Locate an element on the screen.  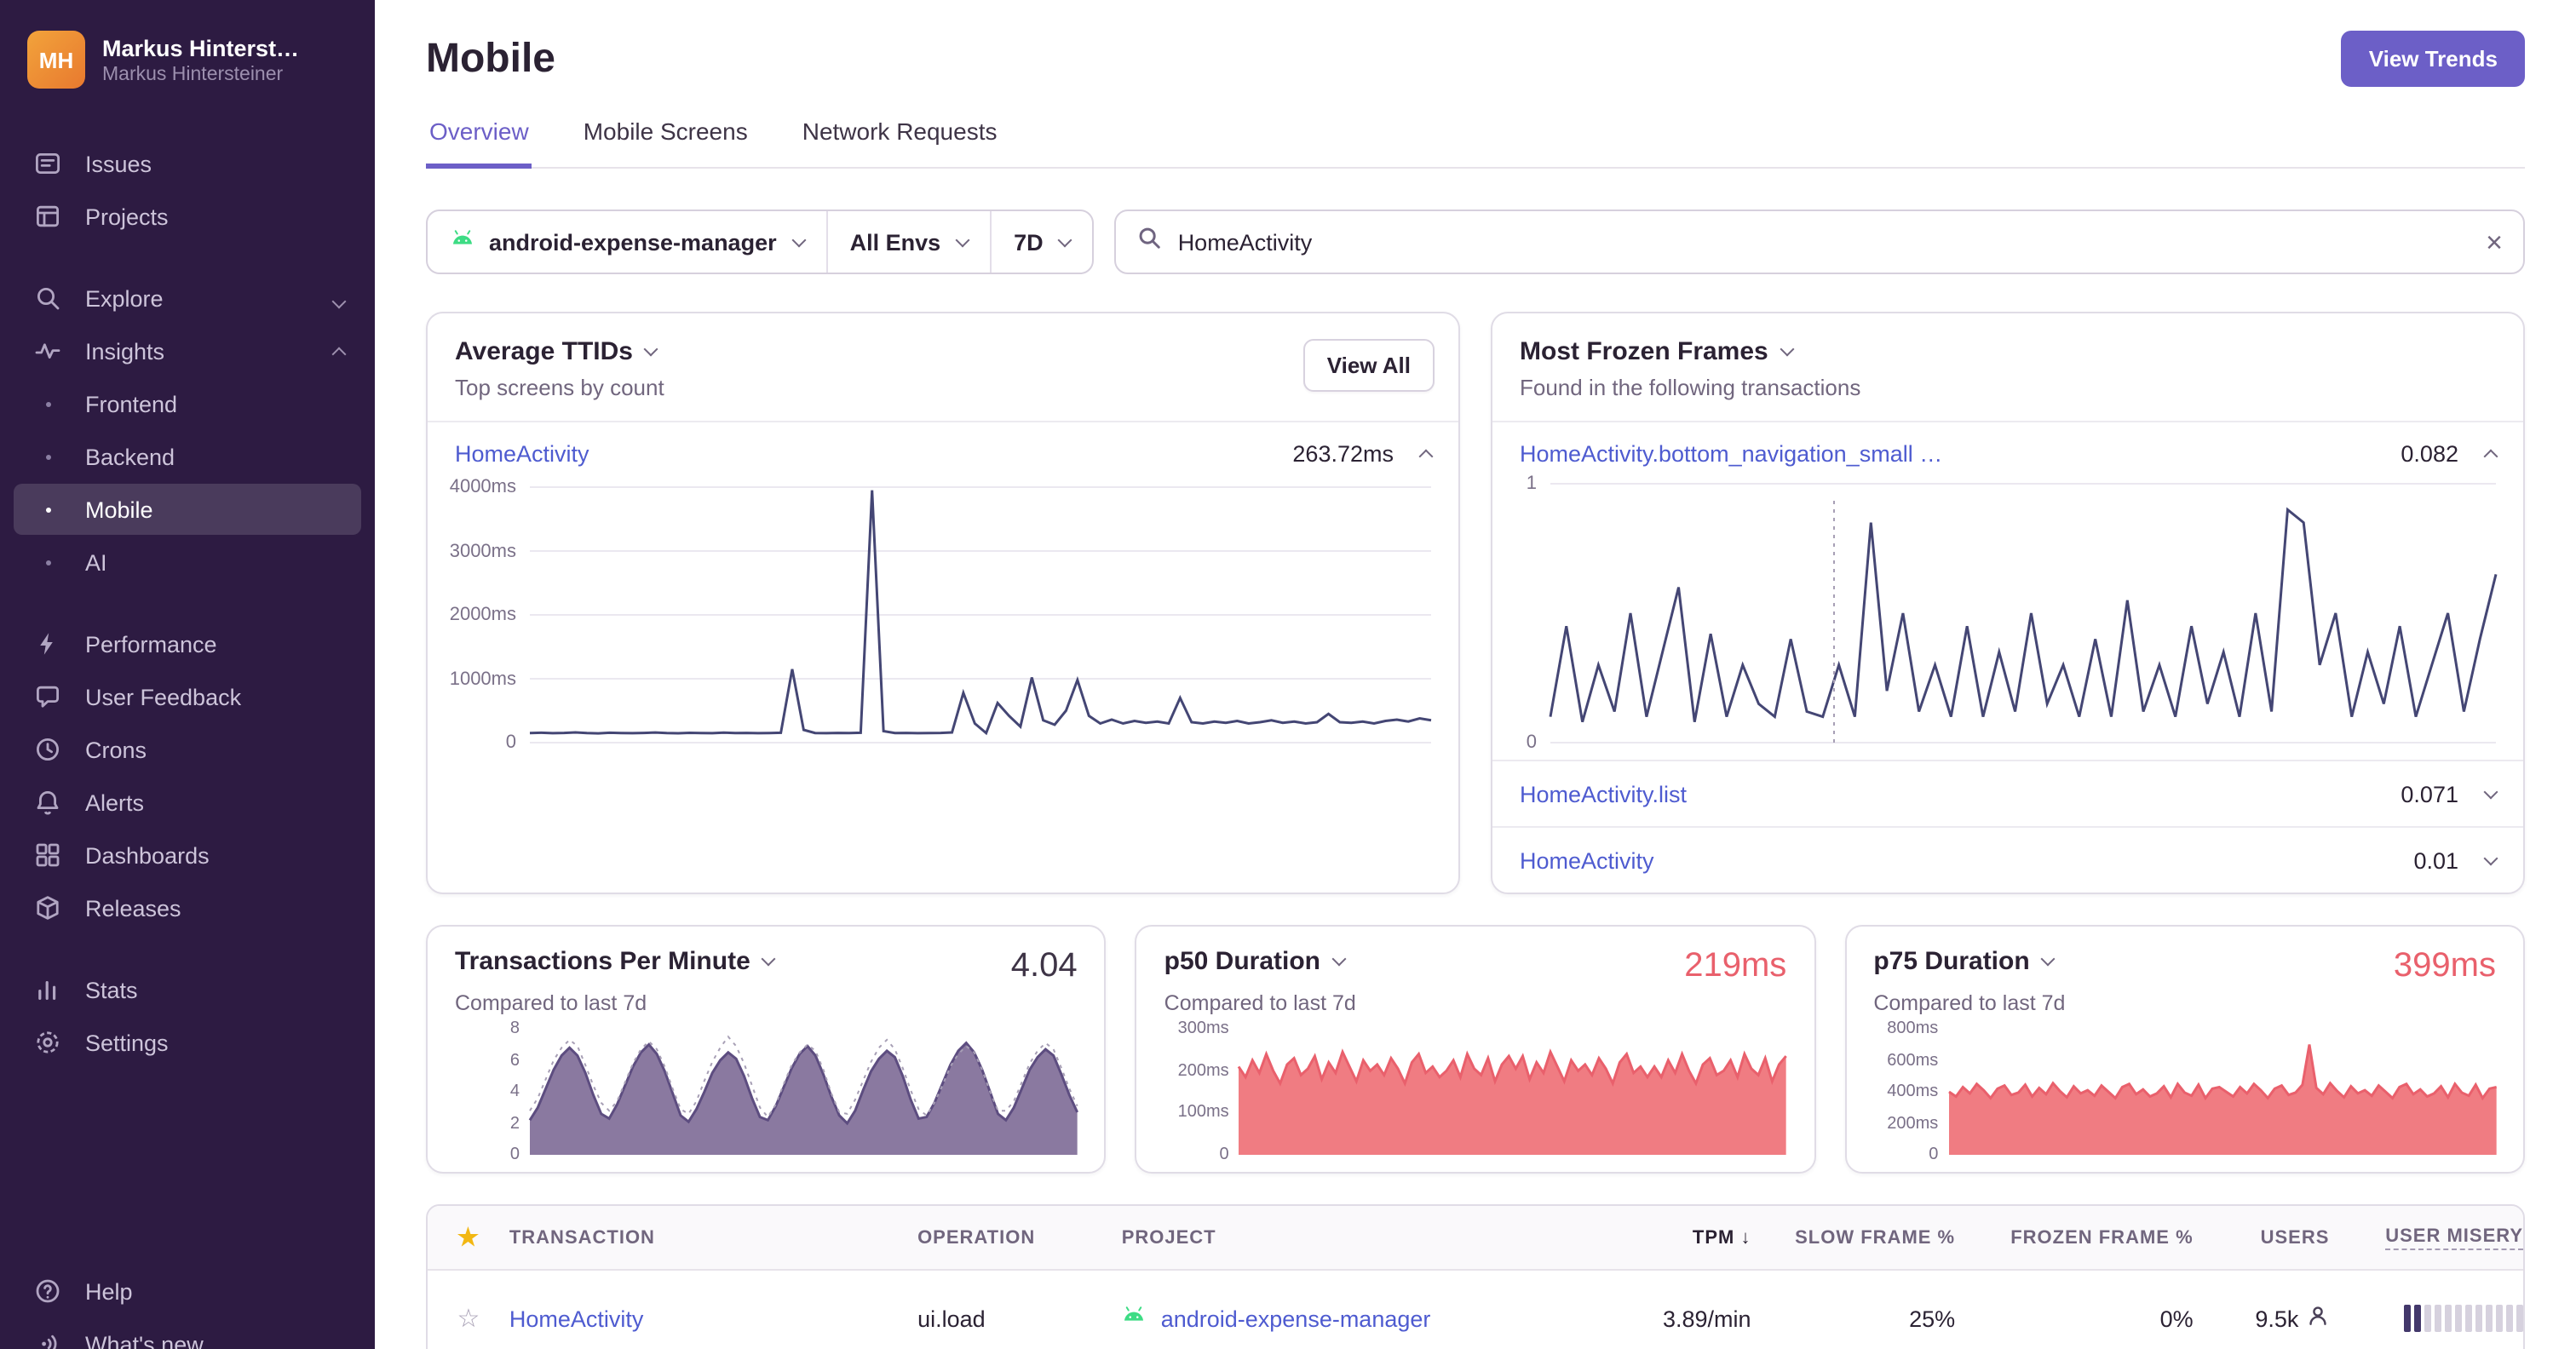
sidebar-item-label: Backend is located at coordinates (130, 457).